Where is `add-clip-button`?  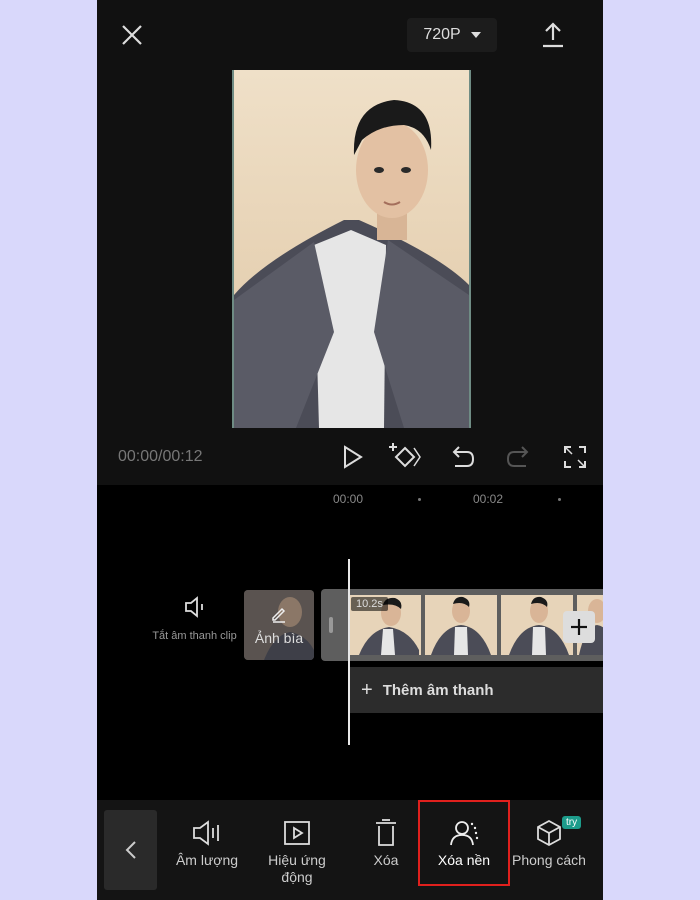
add-clip-button is located at coordinates (579, 627).